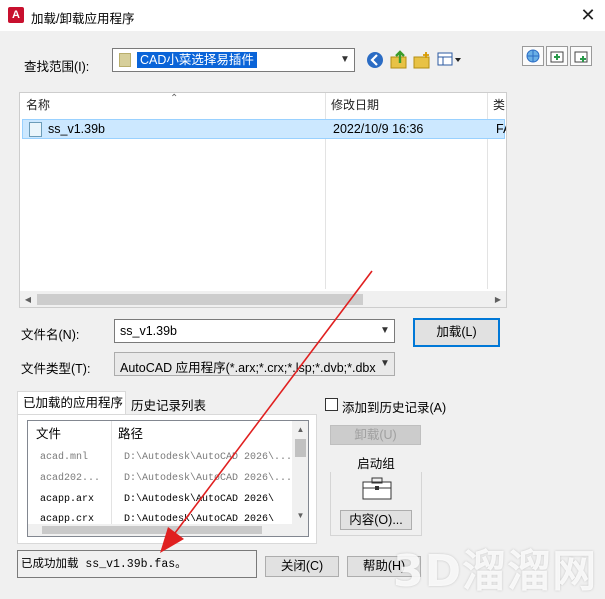 This screenshot has width=605, height=599. What do you see at coordinates (495, 571) in the screenshot?
I see `watermark-text: 3D溜溜网` at bounding box center [495, 571].